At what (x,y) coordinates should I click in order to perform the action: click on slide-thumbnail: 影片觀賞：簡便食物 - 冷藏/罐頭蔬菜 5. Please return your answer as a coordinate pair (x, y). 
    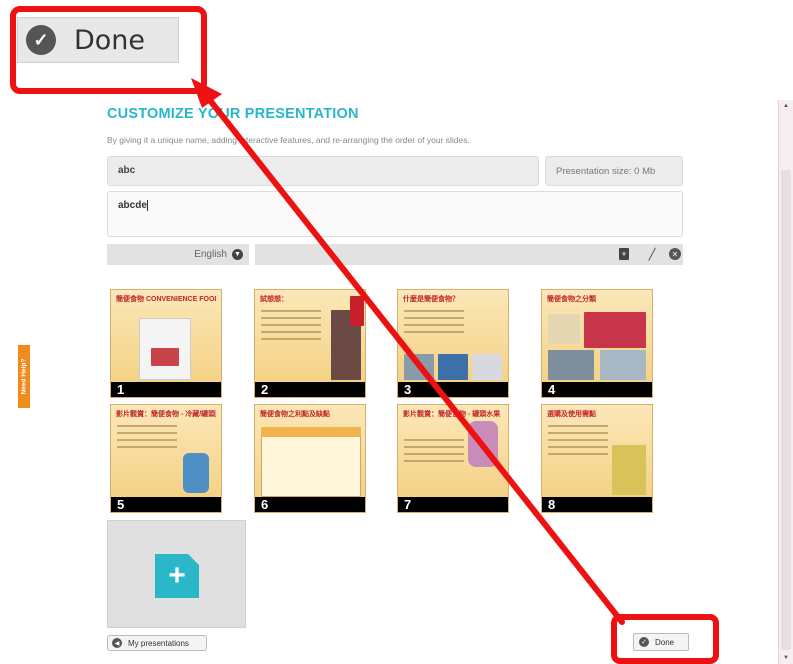
    Looking at the image, I should click on (166, 458).